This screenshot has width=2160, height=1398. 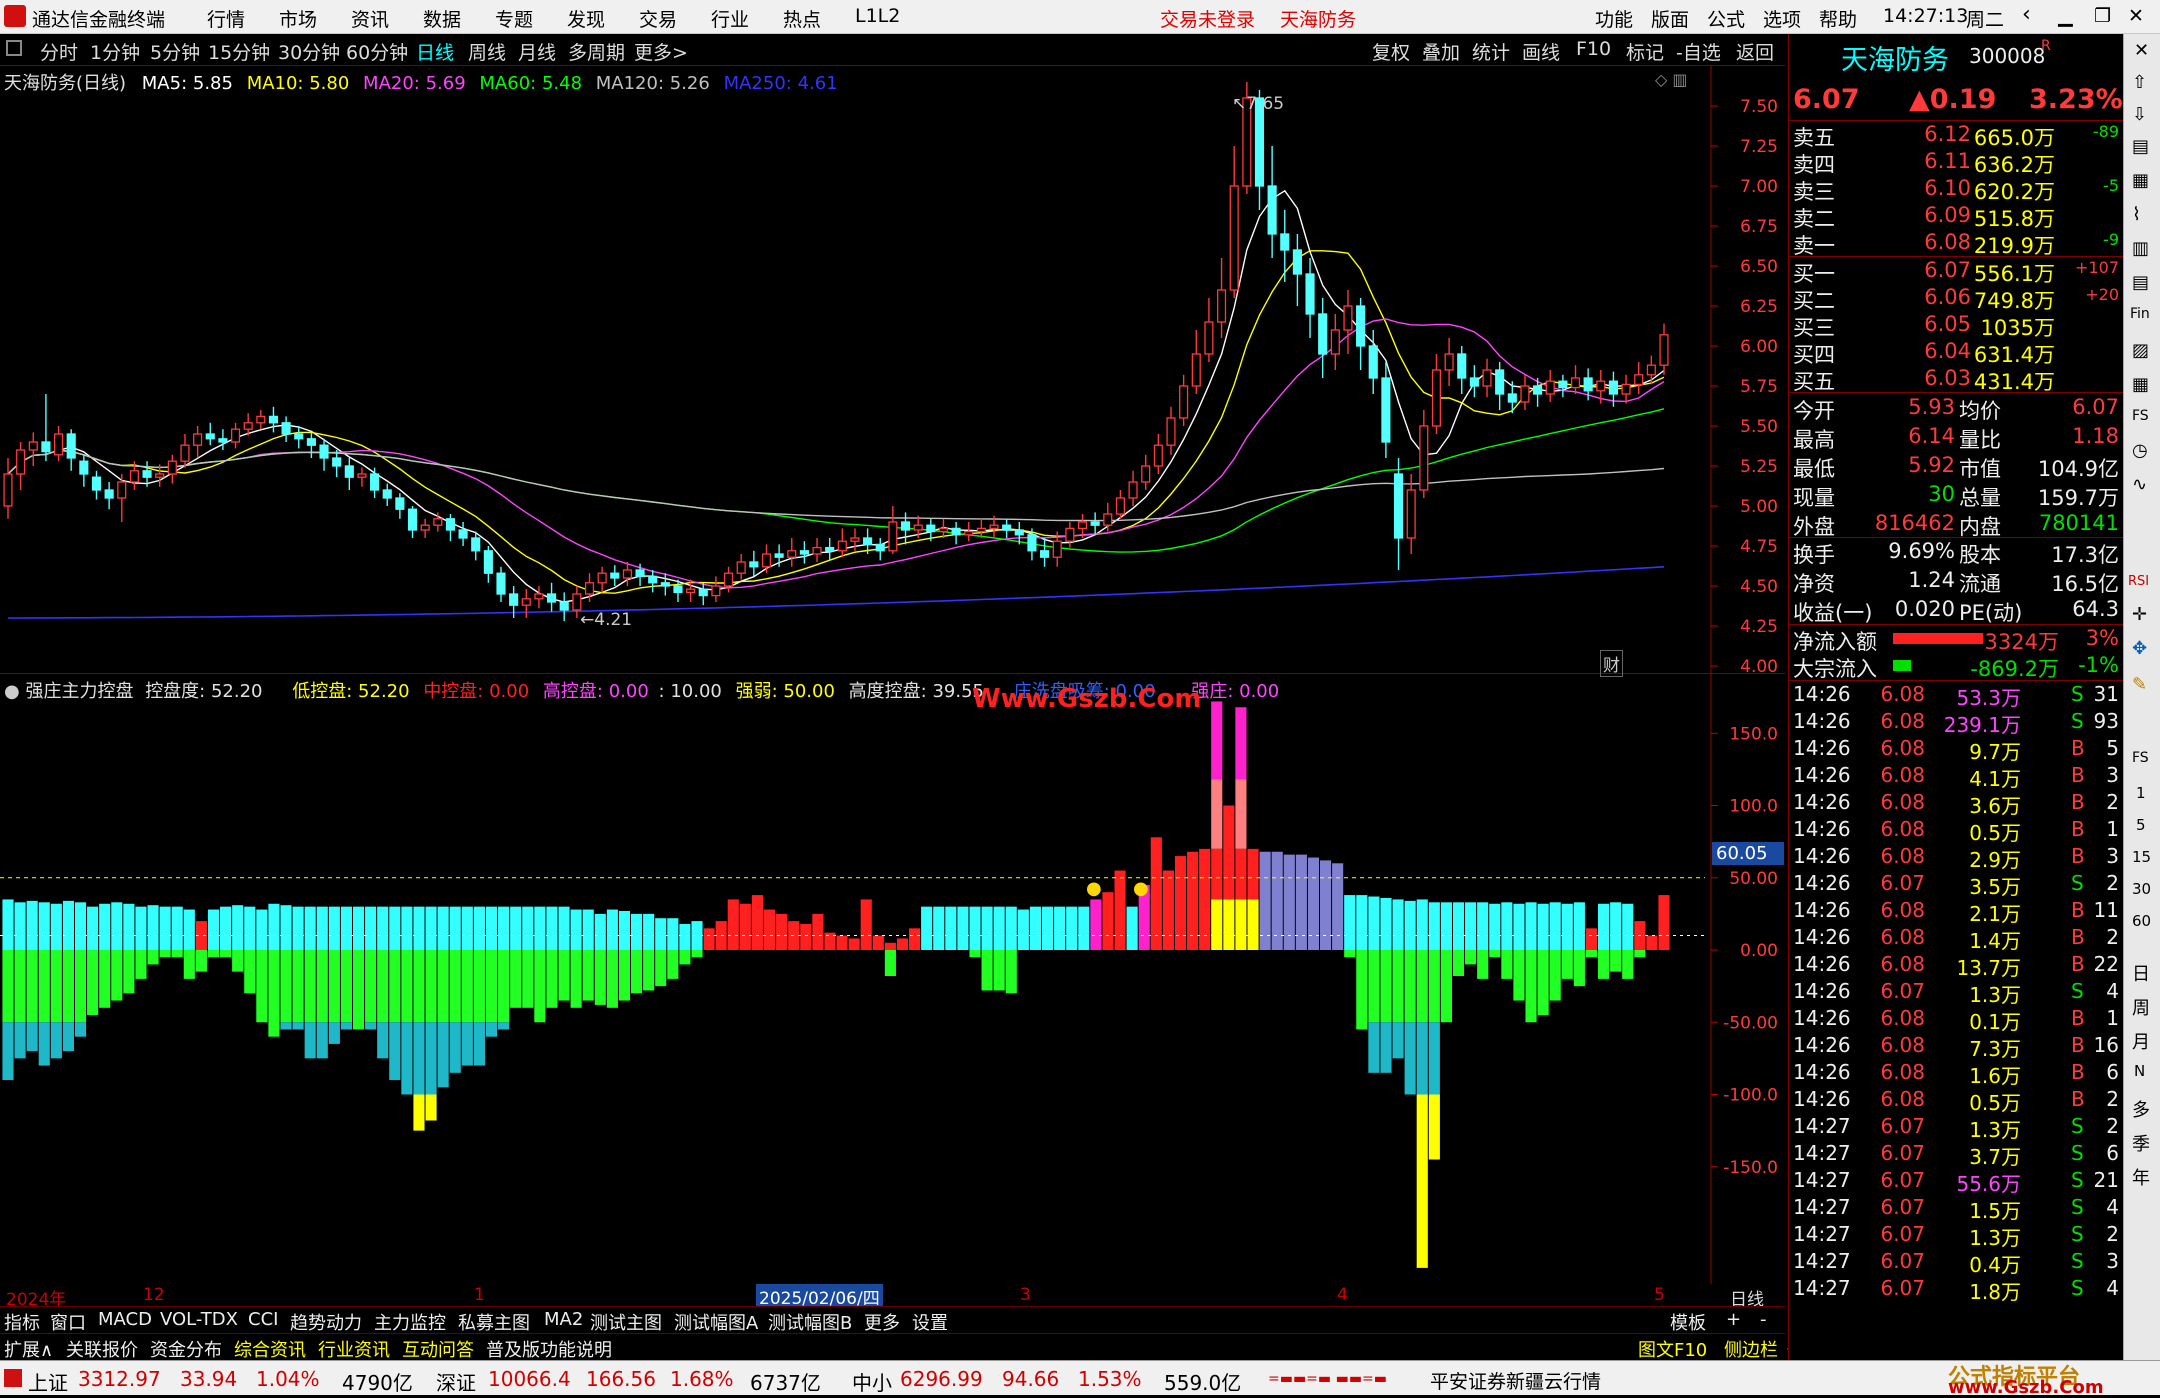 What do you see at coordinates (2141, 793) in the screenshot?
I see `period-strip-1: 1` at bounding box center [2141, 793].